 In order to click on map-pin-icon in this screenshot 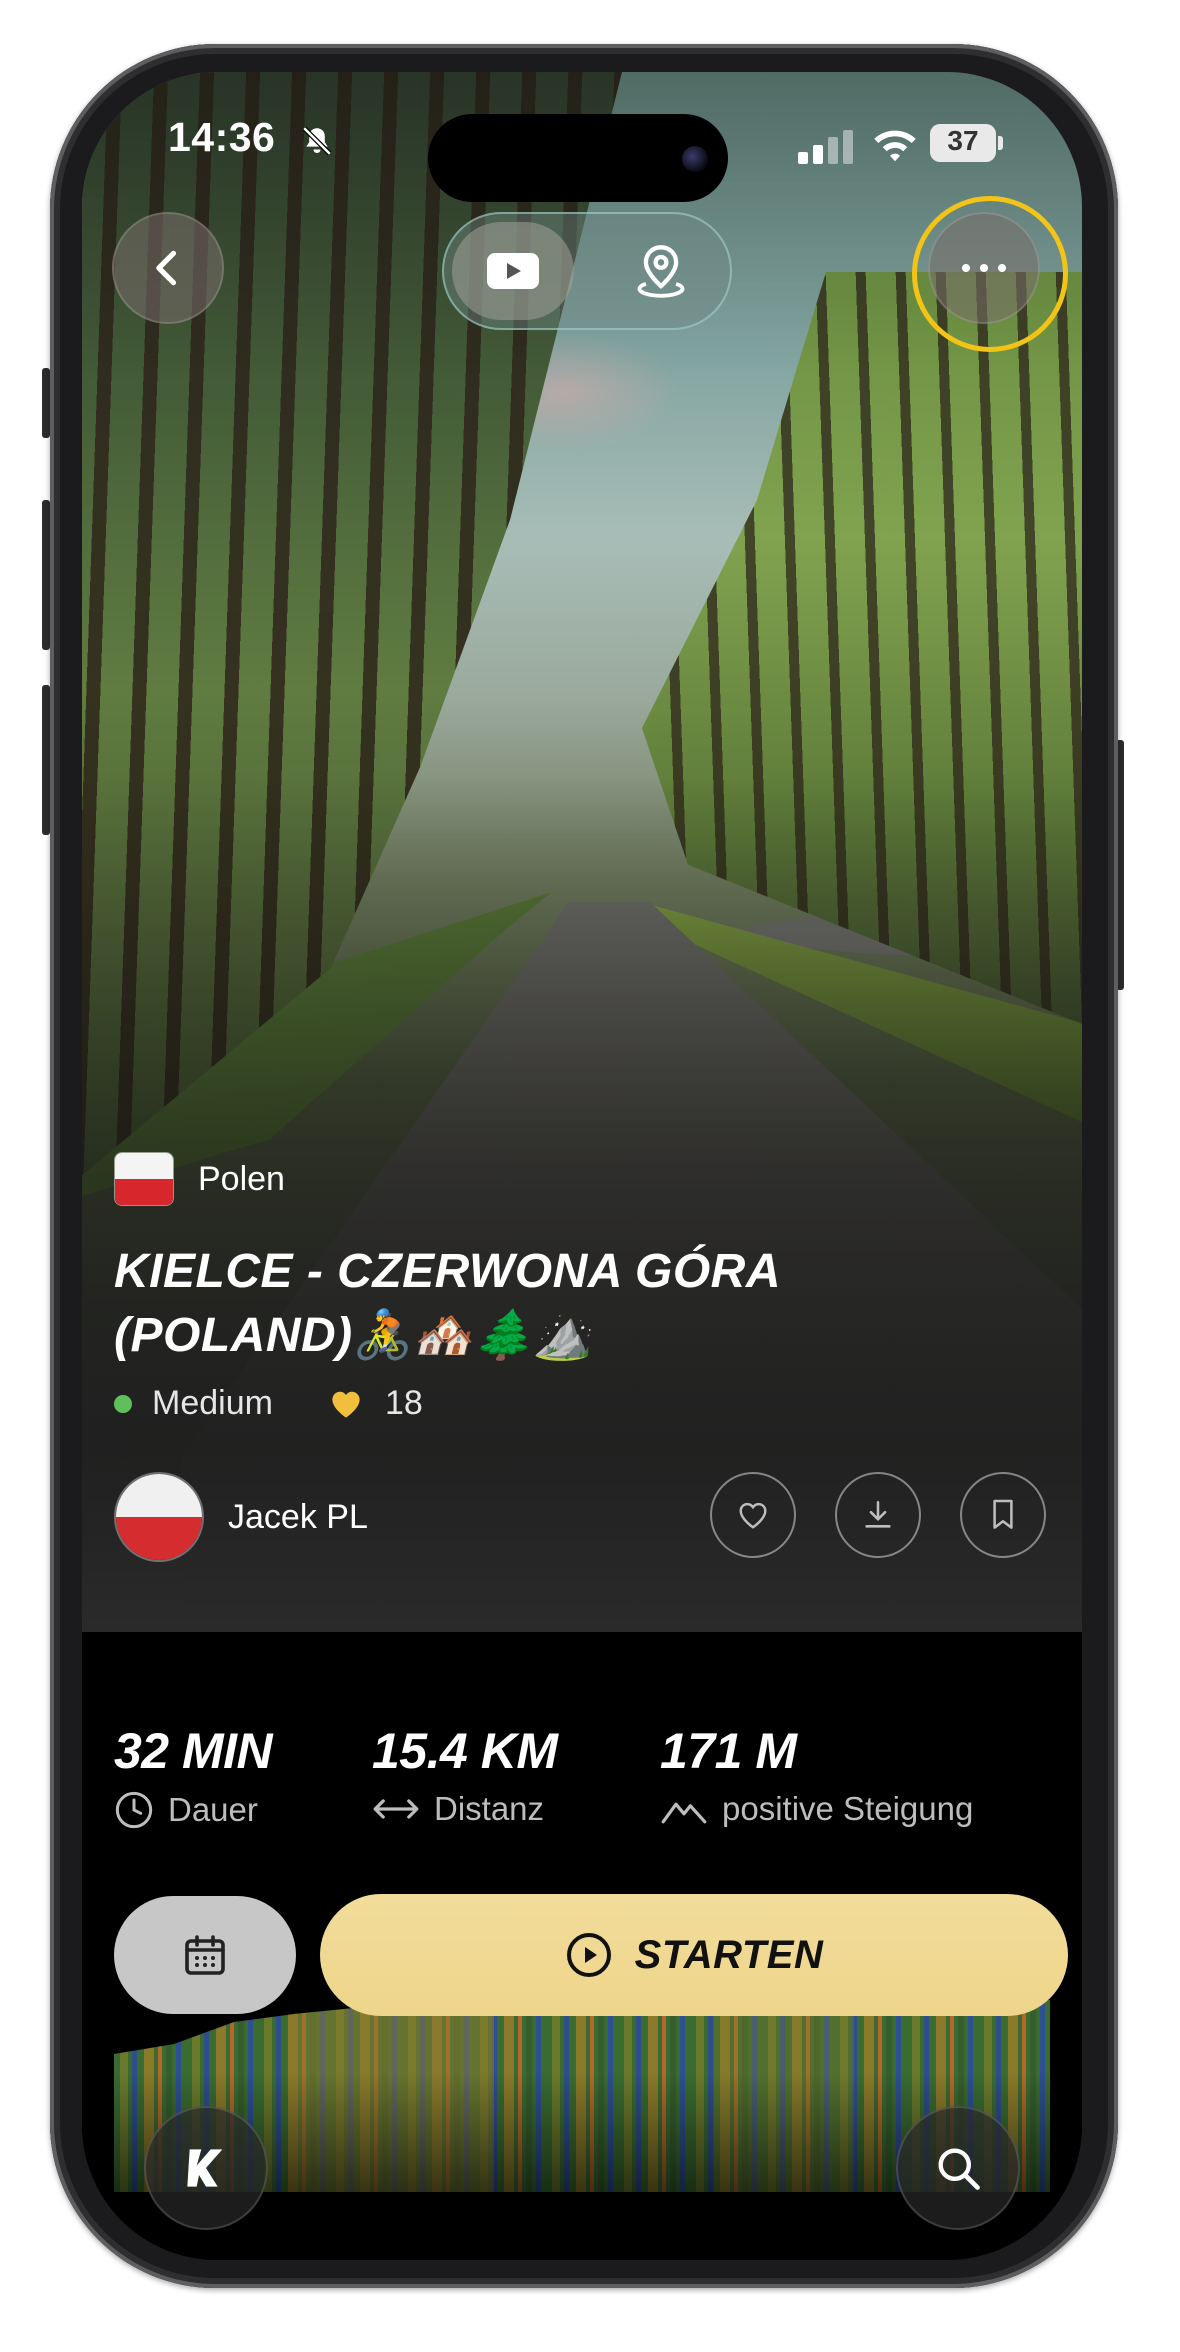, I will do `click(661, 271)`.